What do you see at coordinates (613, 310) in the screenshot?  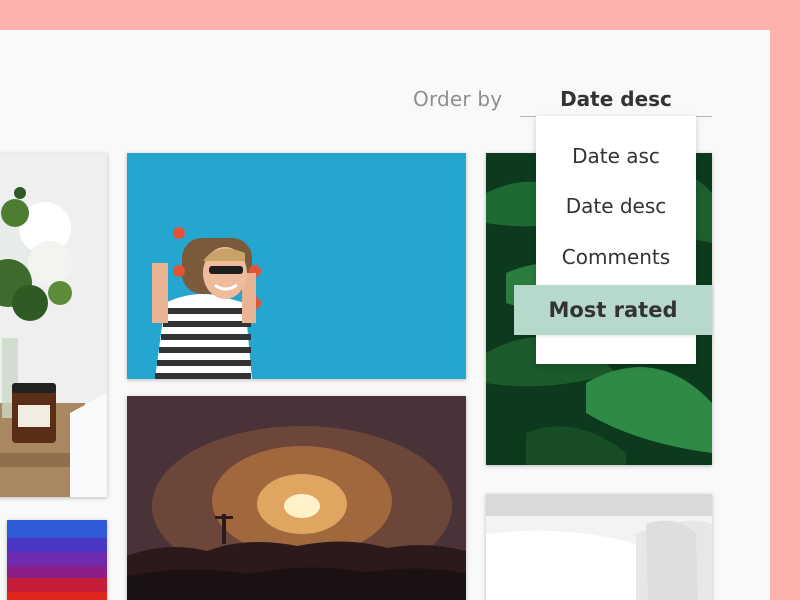 I see `option-most-rated: Most rated` at bounding box center [613, 310].